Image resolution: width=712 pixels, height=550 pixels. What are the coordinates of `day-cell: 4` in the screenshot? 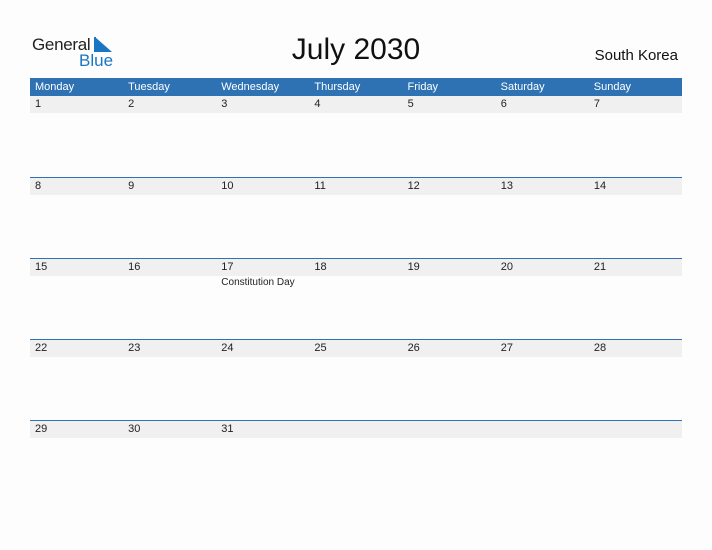 It's located at (355, 136).